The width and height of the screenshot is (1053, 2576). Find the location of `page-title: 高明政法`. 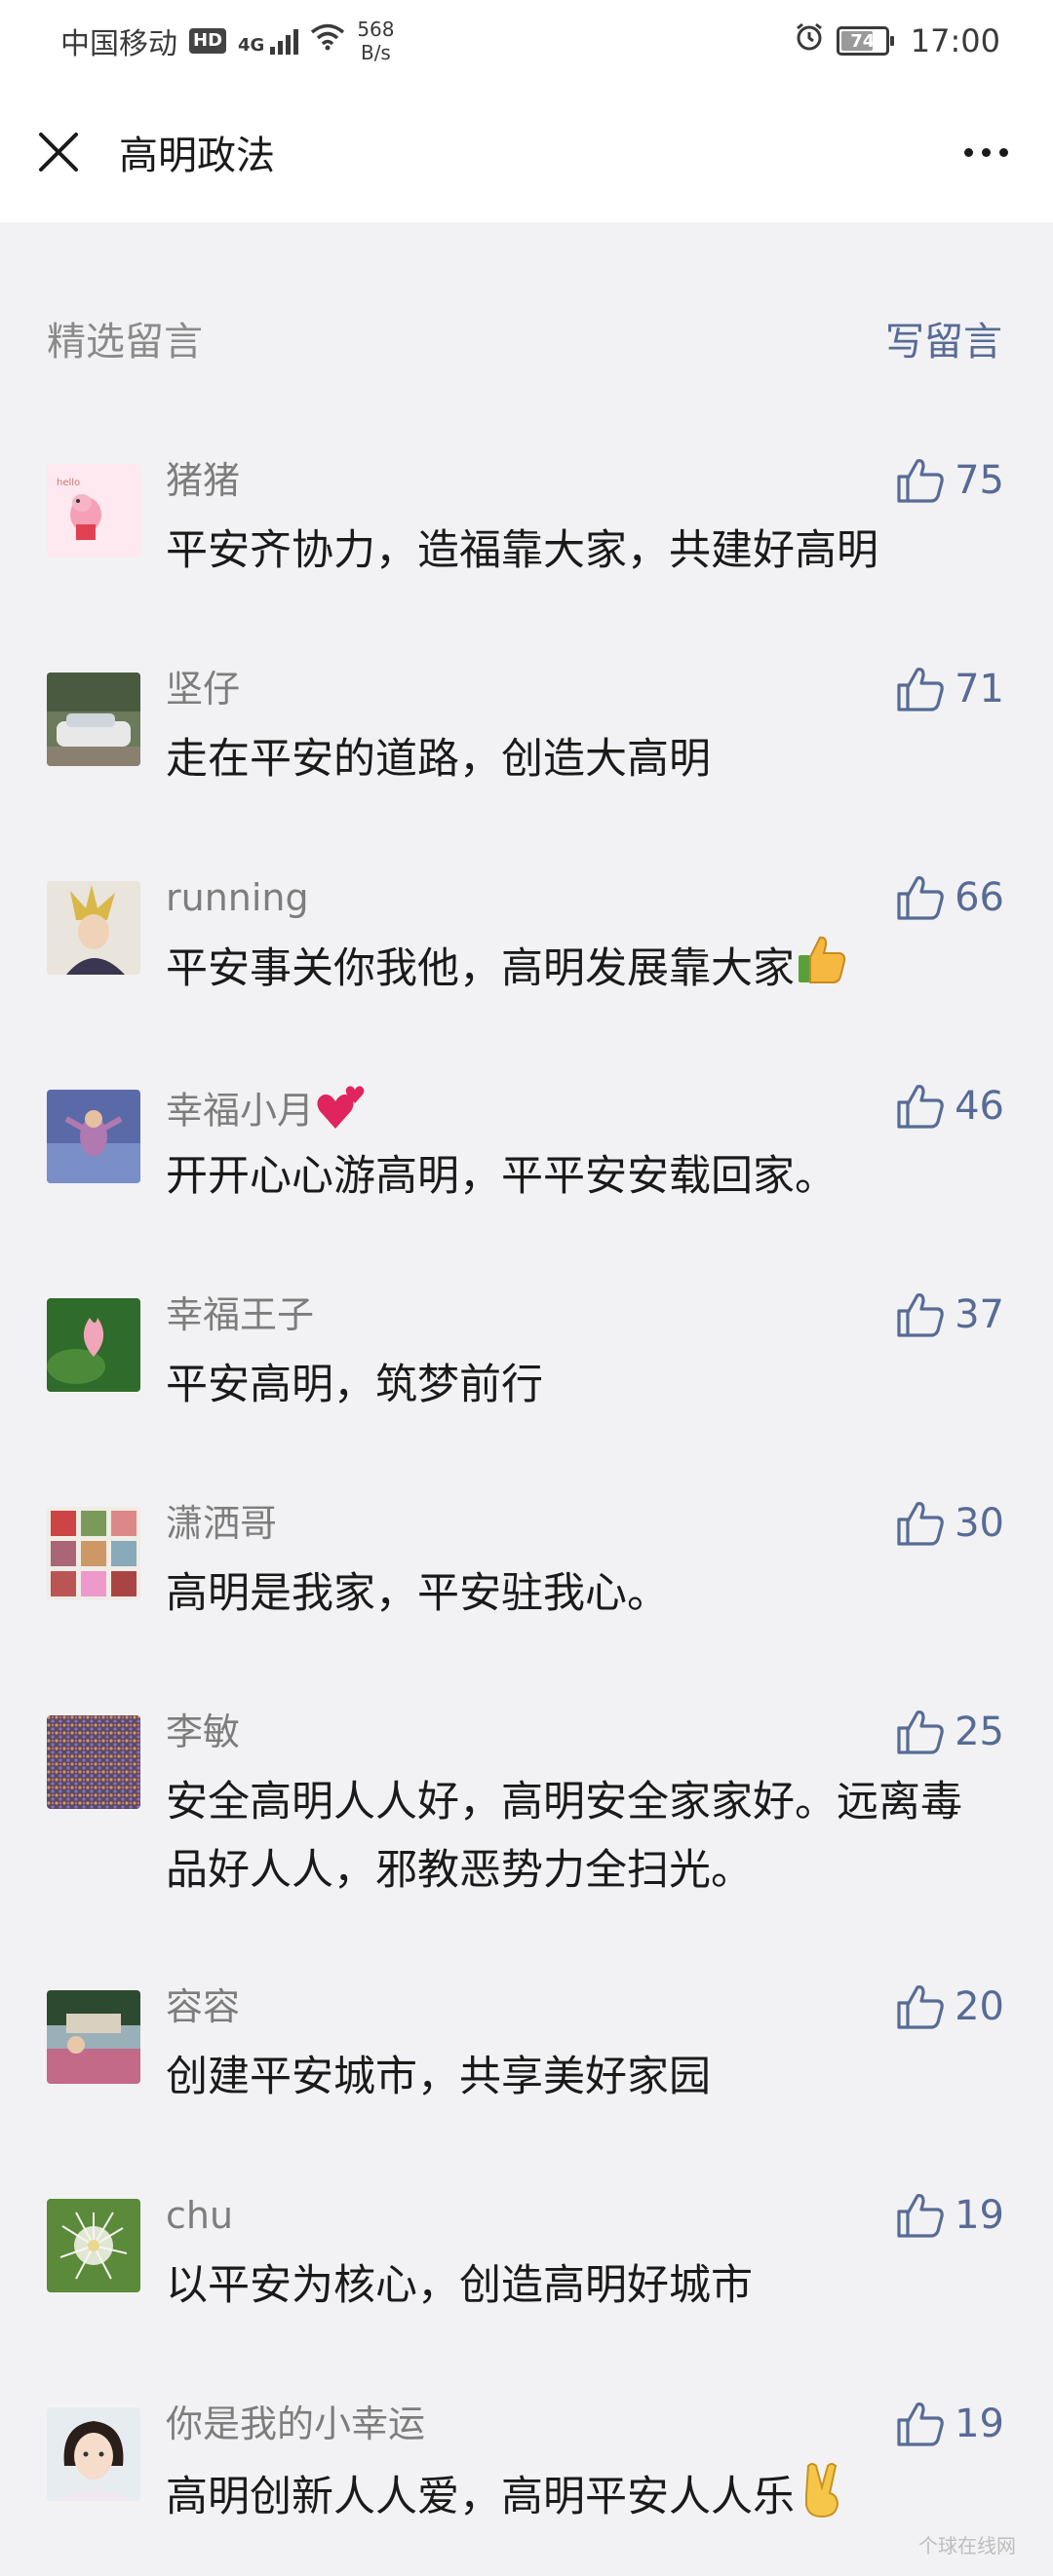

page-title: 高明政法 is located at coordinates (197, 156).